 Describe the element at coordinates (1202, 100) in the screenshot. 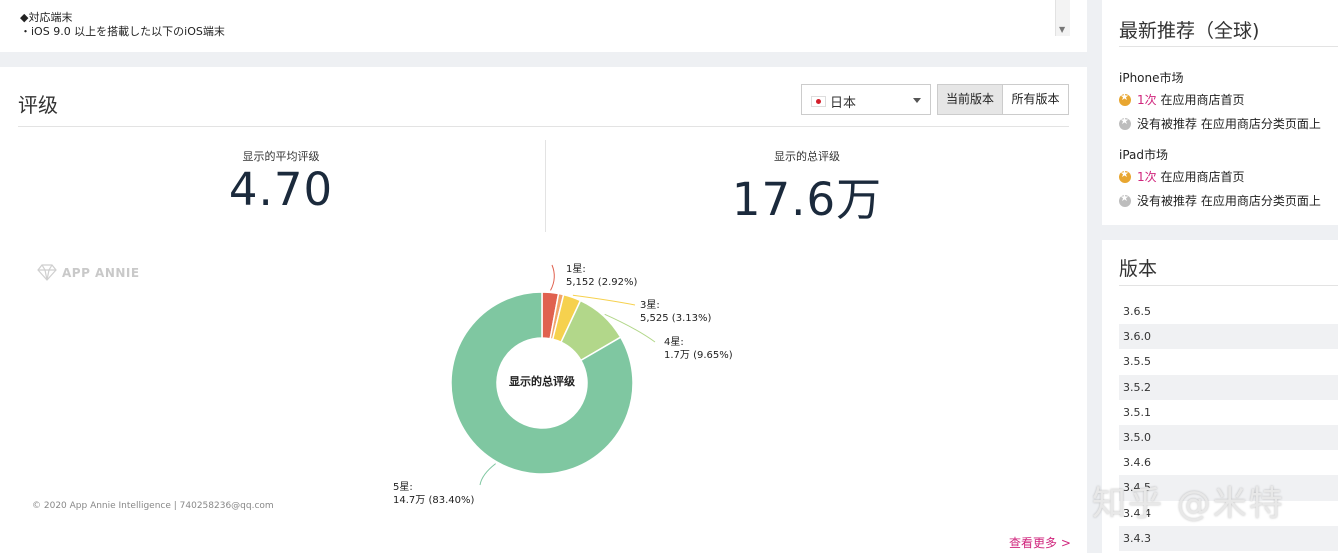

I see `iphone-homepage-text: 在应用商店首页` at that location.